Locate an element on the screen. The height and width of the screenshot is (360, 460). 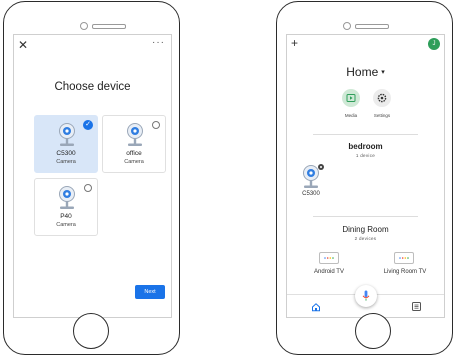
room-device-count: 2 devices is located at coordinates (365, 238).